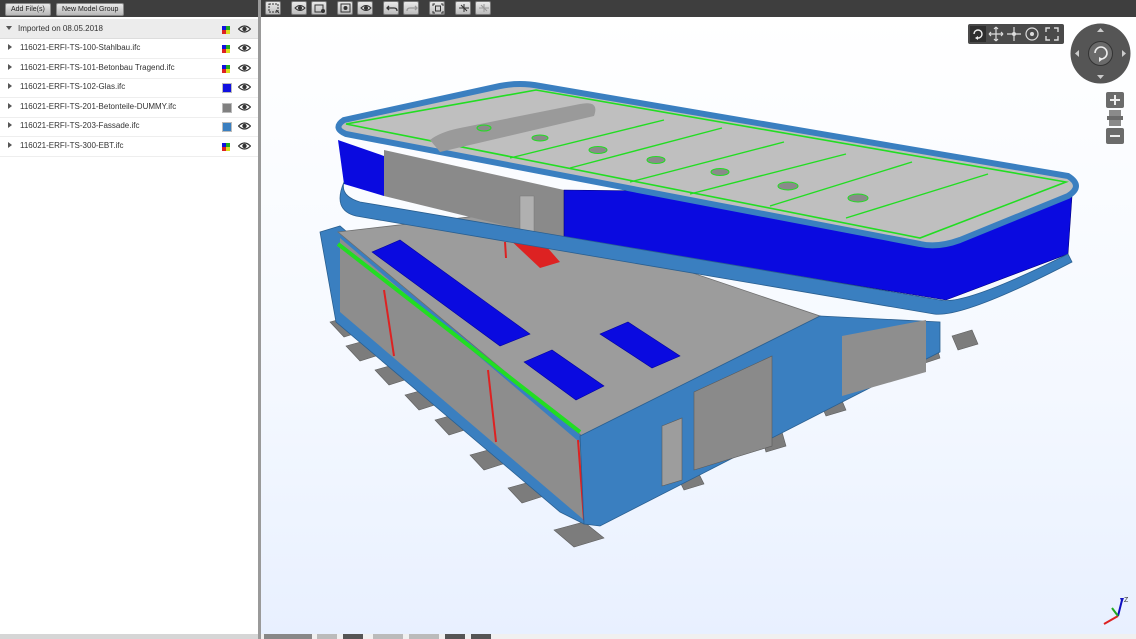  Describe the element at coordinates (80, 47) in the screenshot. I see `model-file-label: 116021-ERFI-TS-100-Stahlbau.ifc` at that location.